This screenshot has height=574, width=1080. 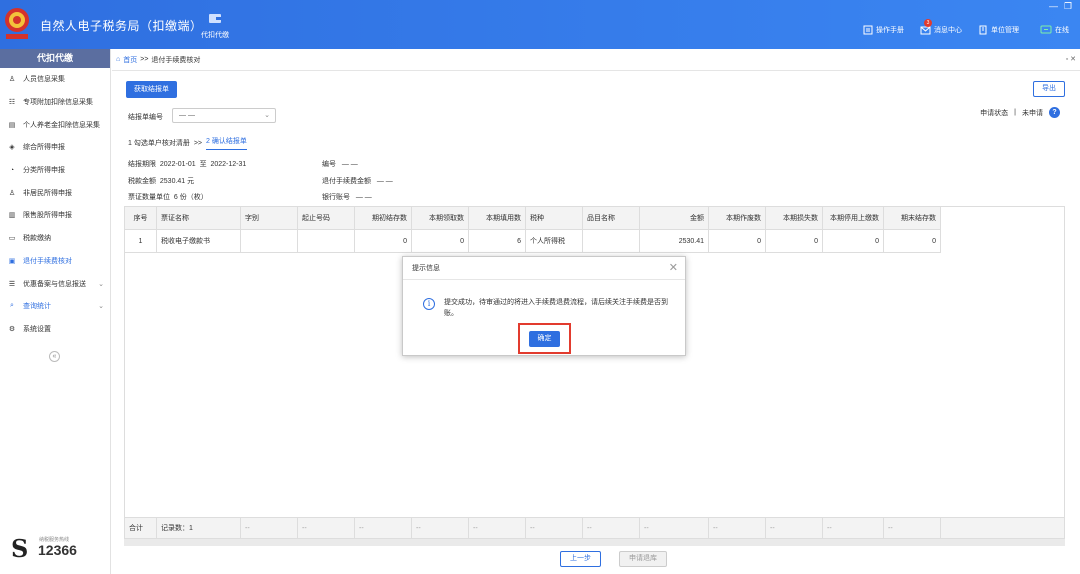 I want to click on sidebar-item-label: 综合所得申报, so click(x=44, y=148).